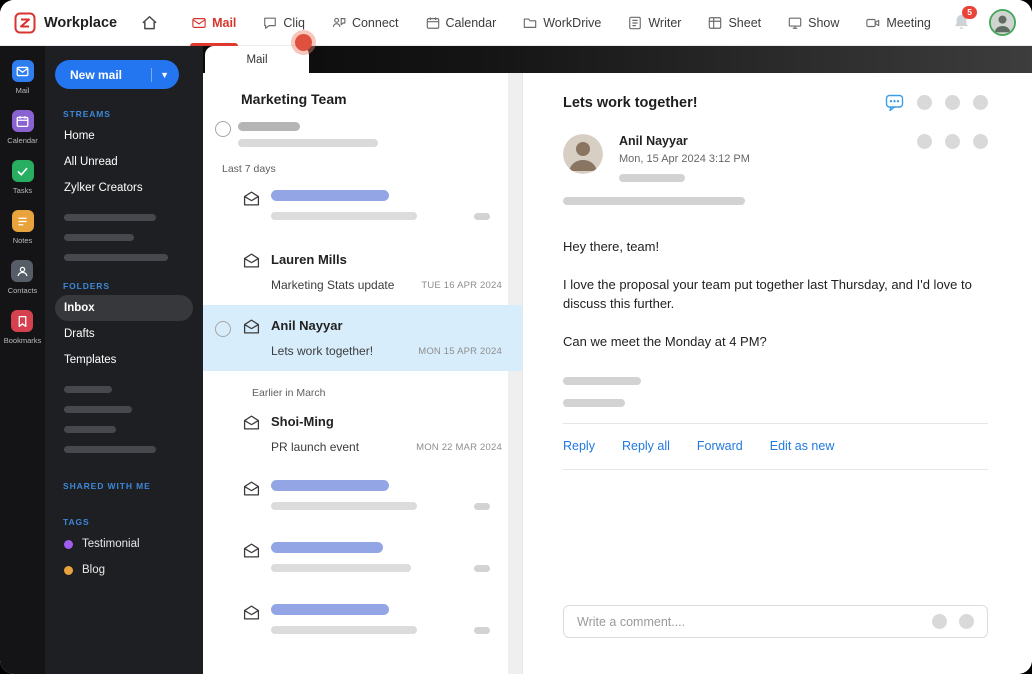 The image size is (1032, 674). I want to click on rail-item-tasks: Tasks, so click(22, 177).